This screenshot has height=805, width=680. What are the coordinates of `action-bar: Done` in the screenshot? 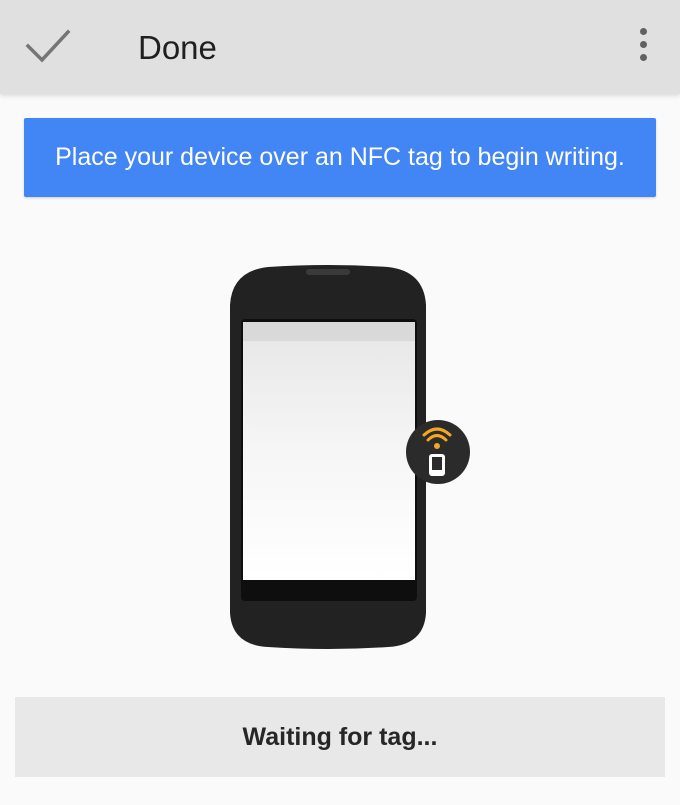 It's located at (340, 47).